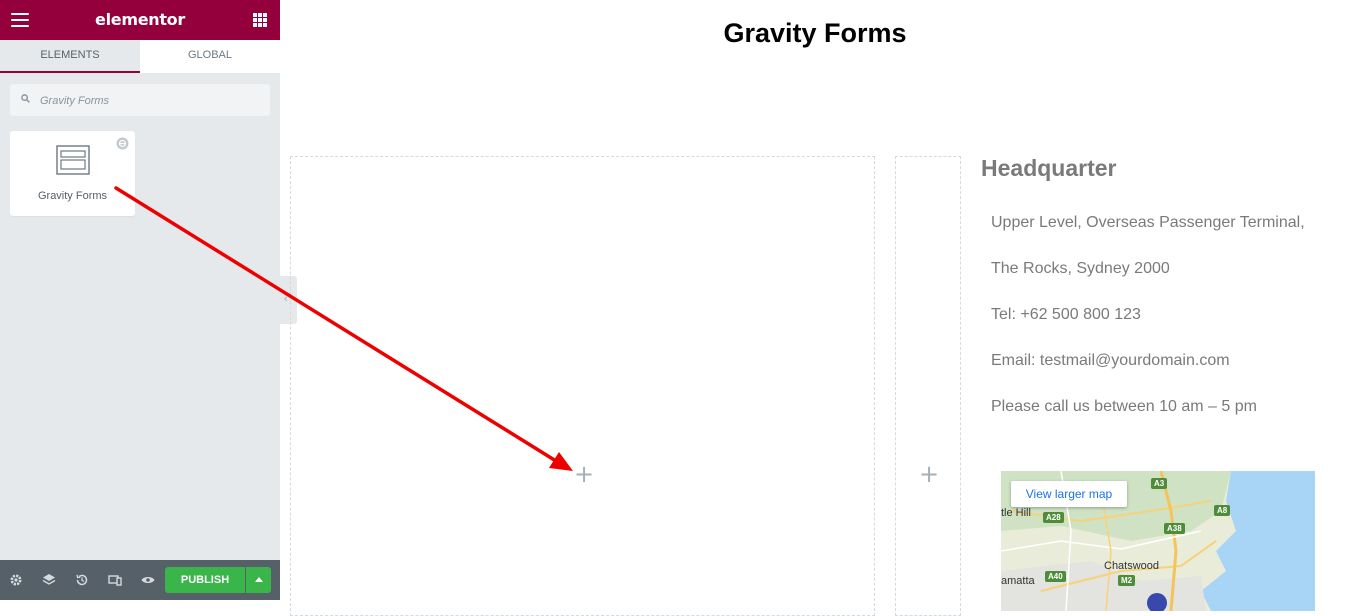  I want to click on history-icon, so click(82, 580).